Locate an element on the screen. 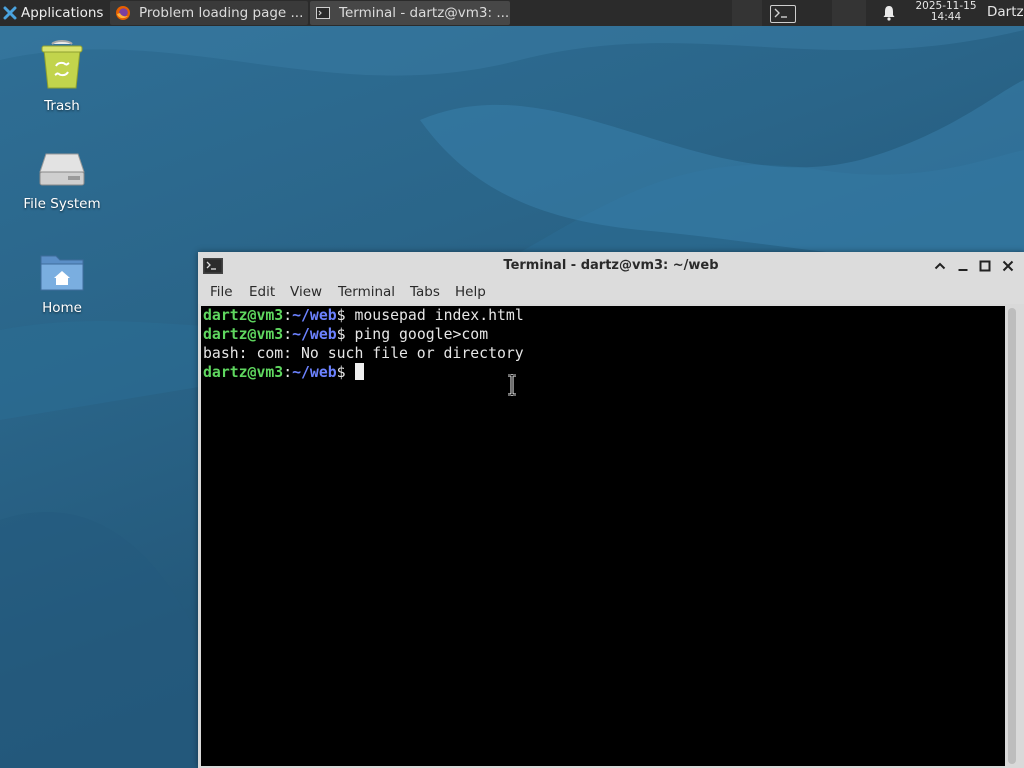  terminal-icon is located at coordinates (323, 13).